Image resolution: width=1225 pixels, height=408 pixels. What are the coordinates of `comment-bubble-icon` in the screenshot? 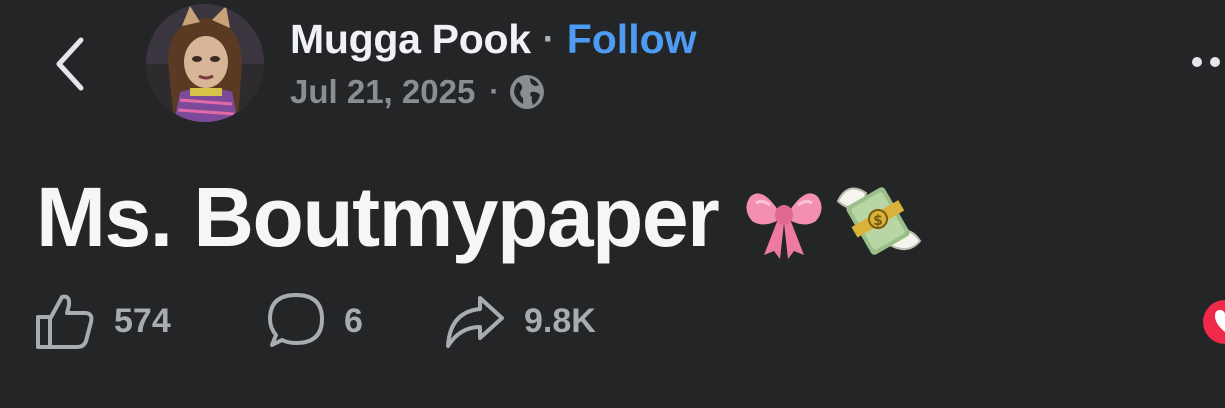 It's located at (296, 320).